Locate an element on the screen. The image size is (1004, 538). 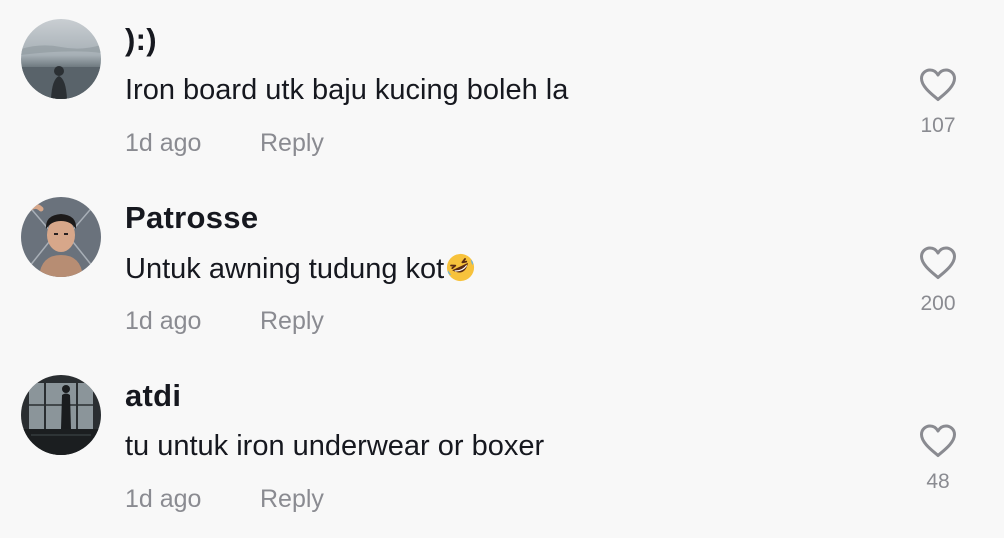
like-button: 48 is located at coordinates (938, 459).